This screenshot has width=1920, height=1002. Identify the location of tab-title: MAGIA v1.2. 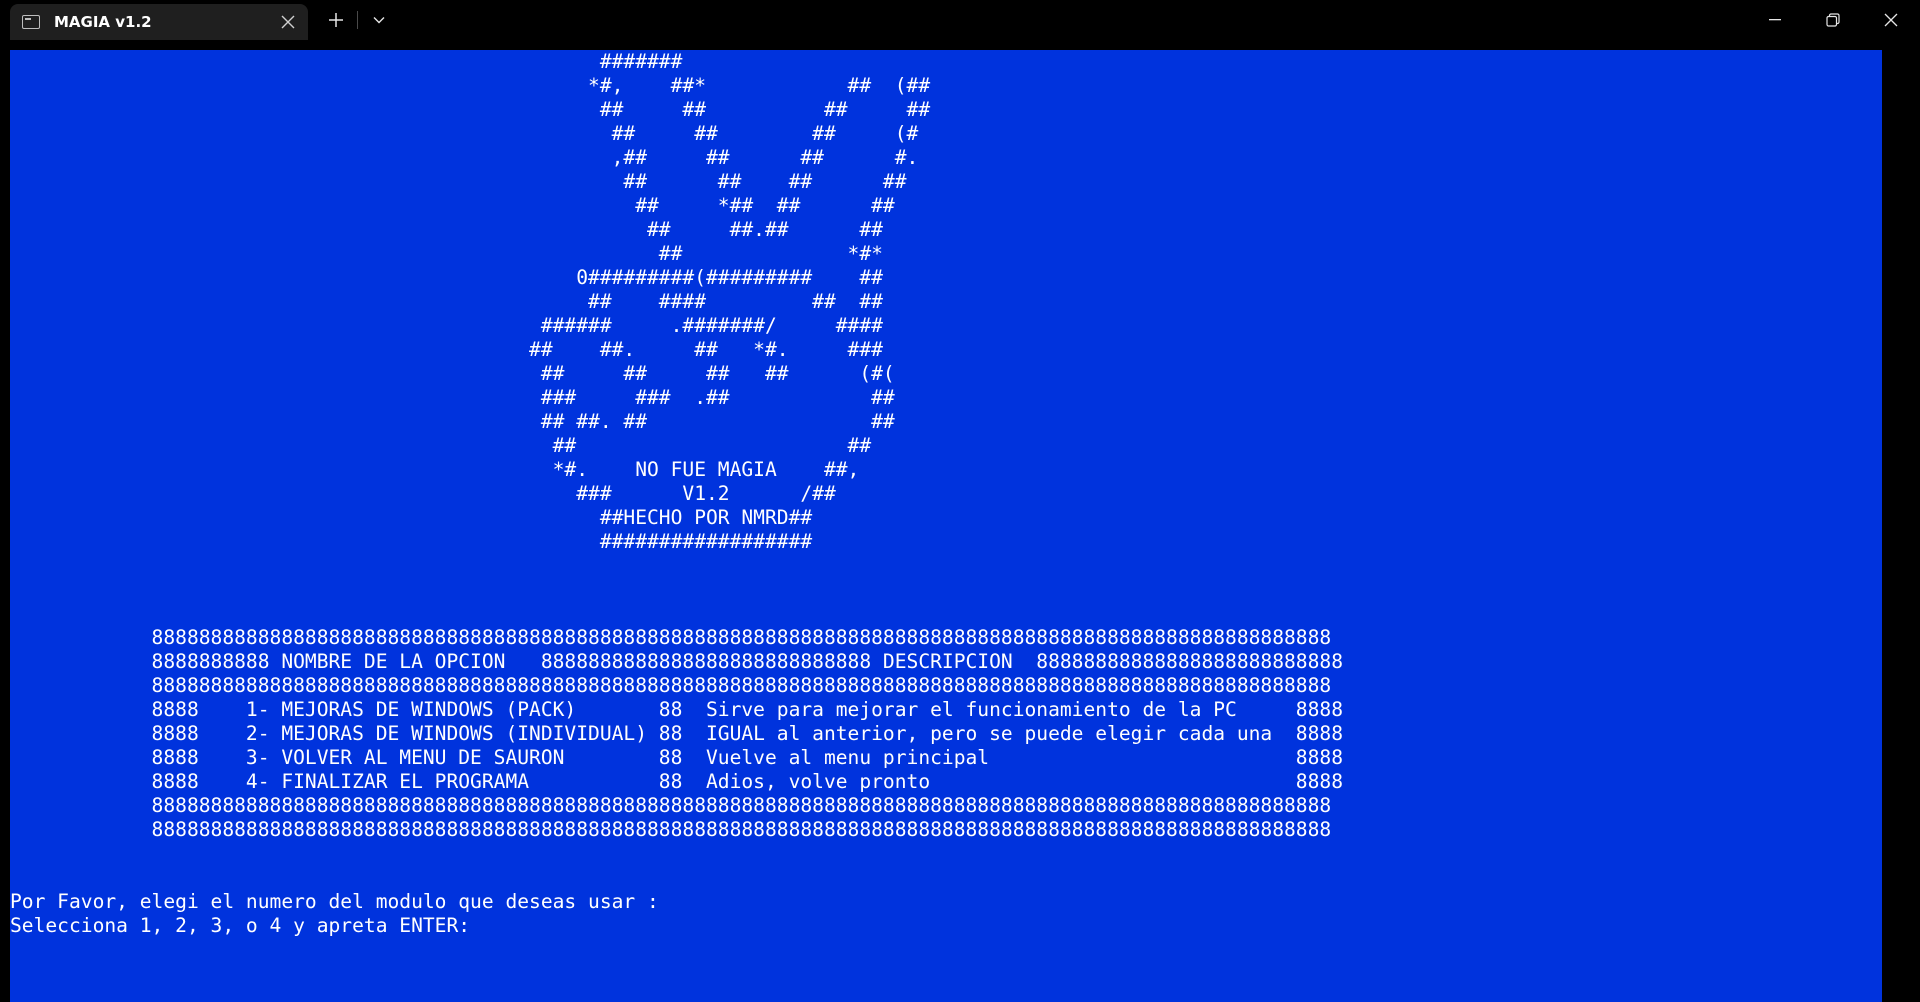
(103, 22).